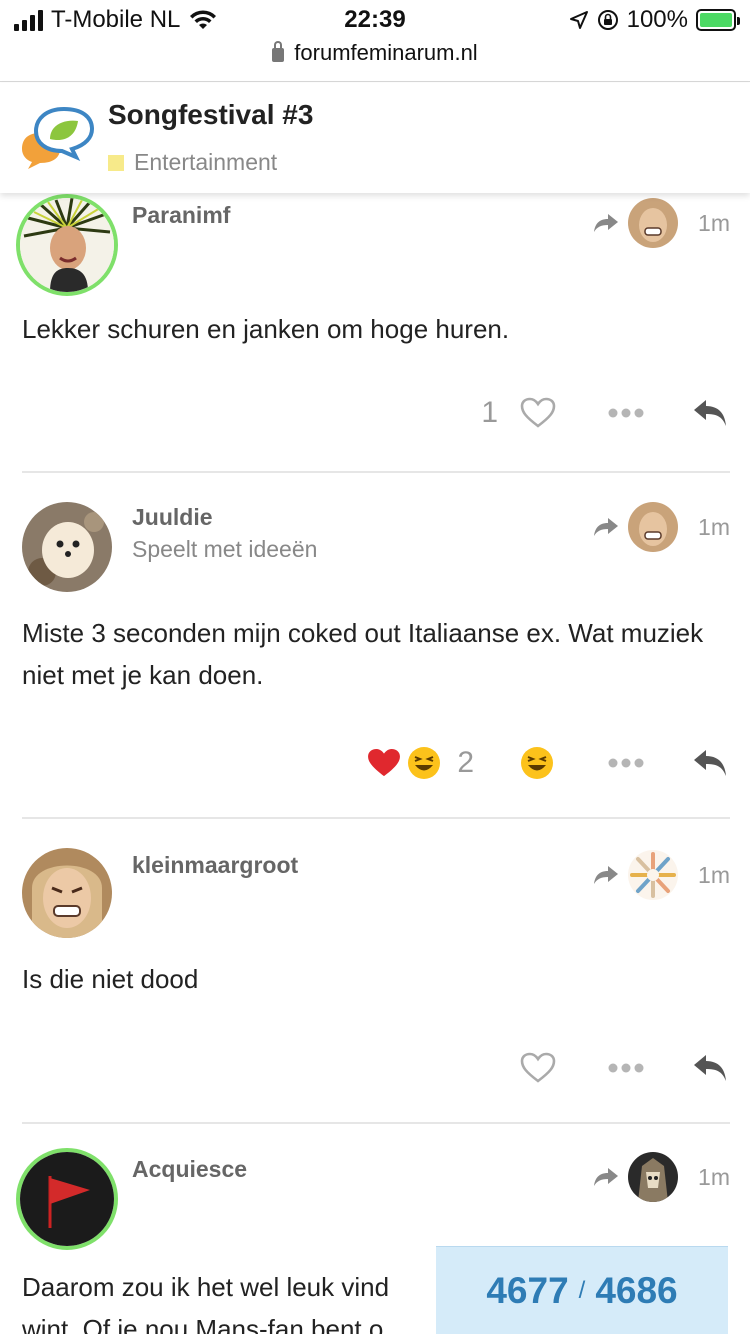  What do you see at coordinates (278, 51) in the screenshot?
I see `lock-icon` at bounding box center [278, 51].